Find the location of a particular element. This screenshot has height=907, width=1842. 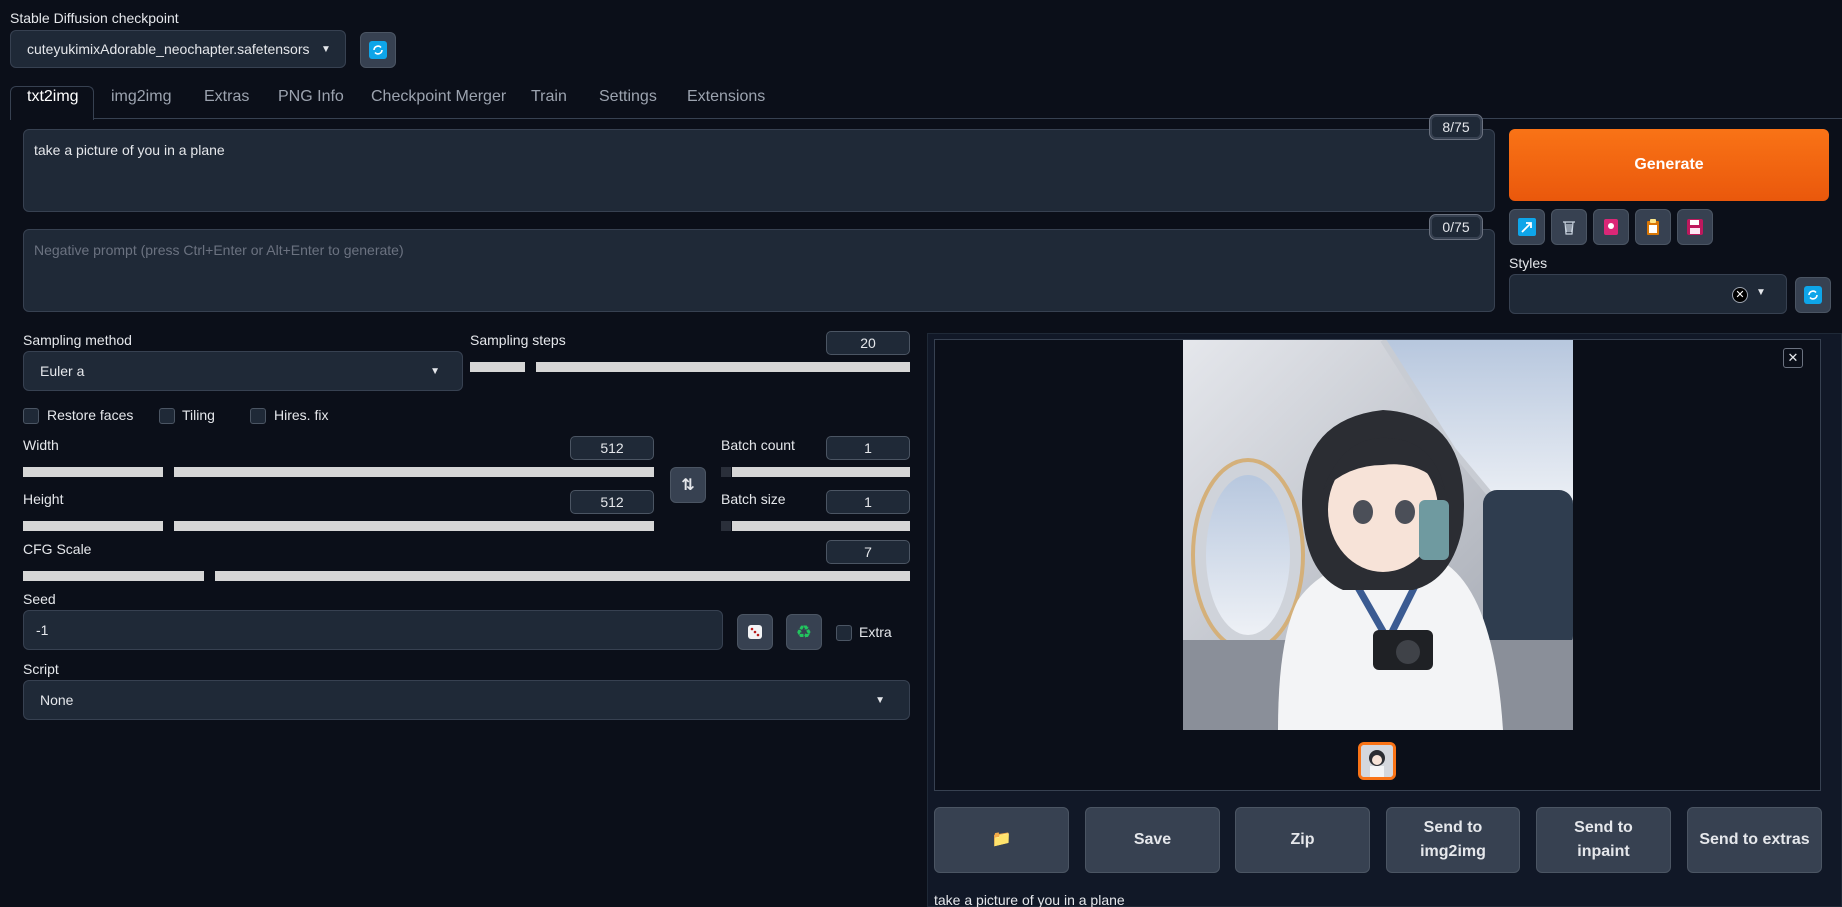

save-button: Save is located at coordinates (1152, 840).